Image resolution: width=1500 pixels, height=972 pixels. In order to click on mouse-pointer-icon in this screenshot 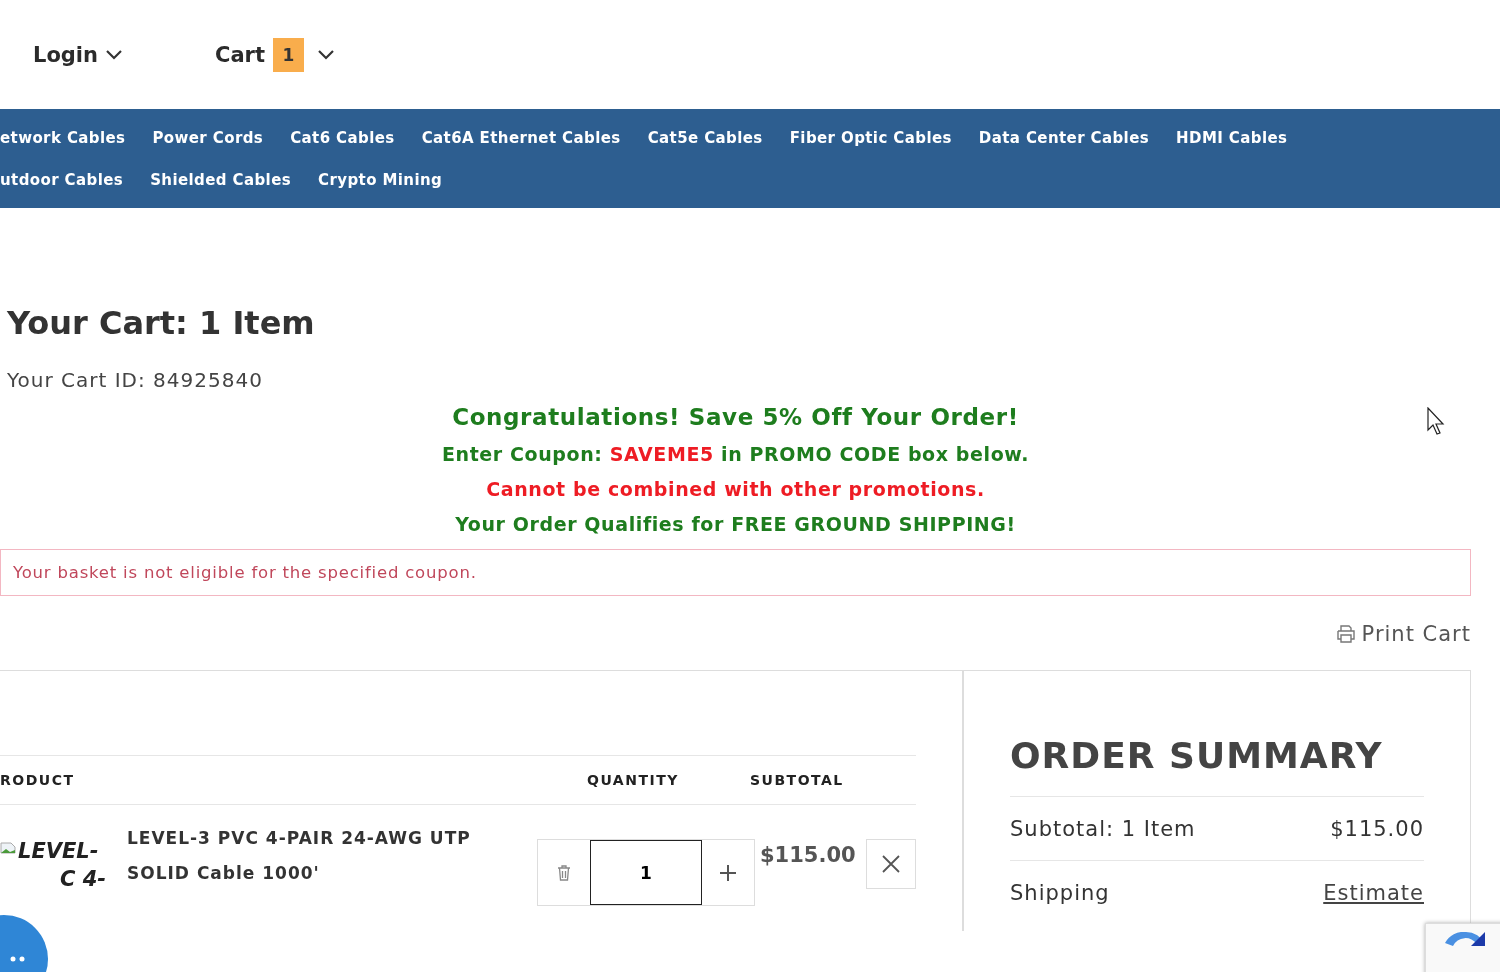, I will do `click(1436, 421)`.